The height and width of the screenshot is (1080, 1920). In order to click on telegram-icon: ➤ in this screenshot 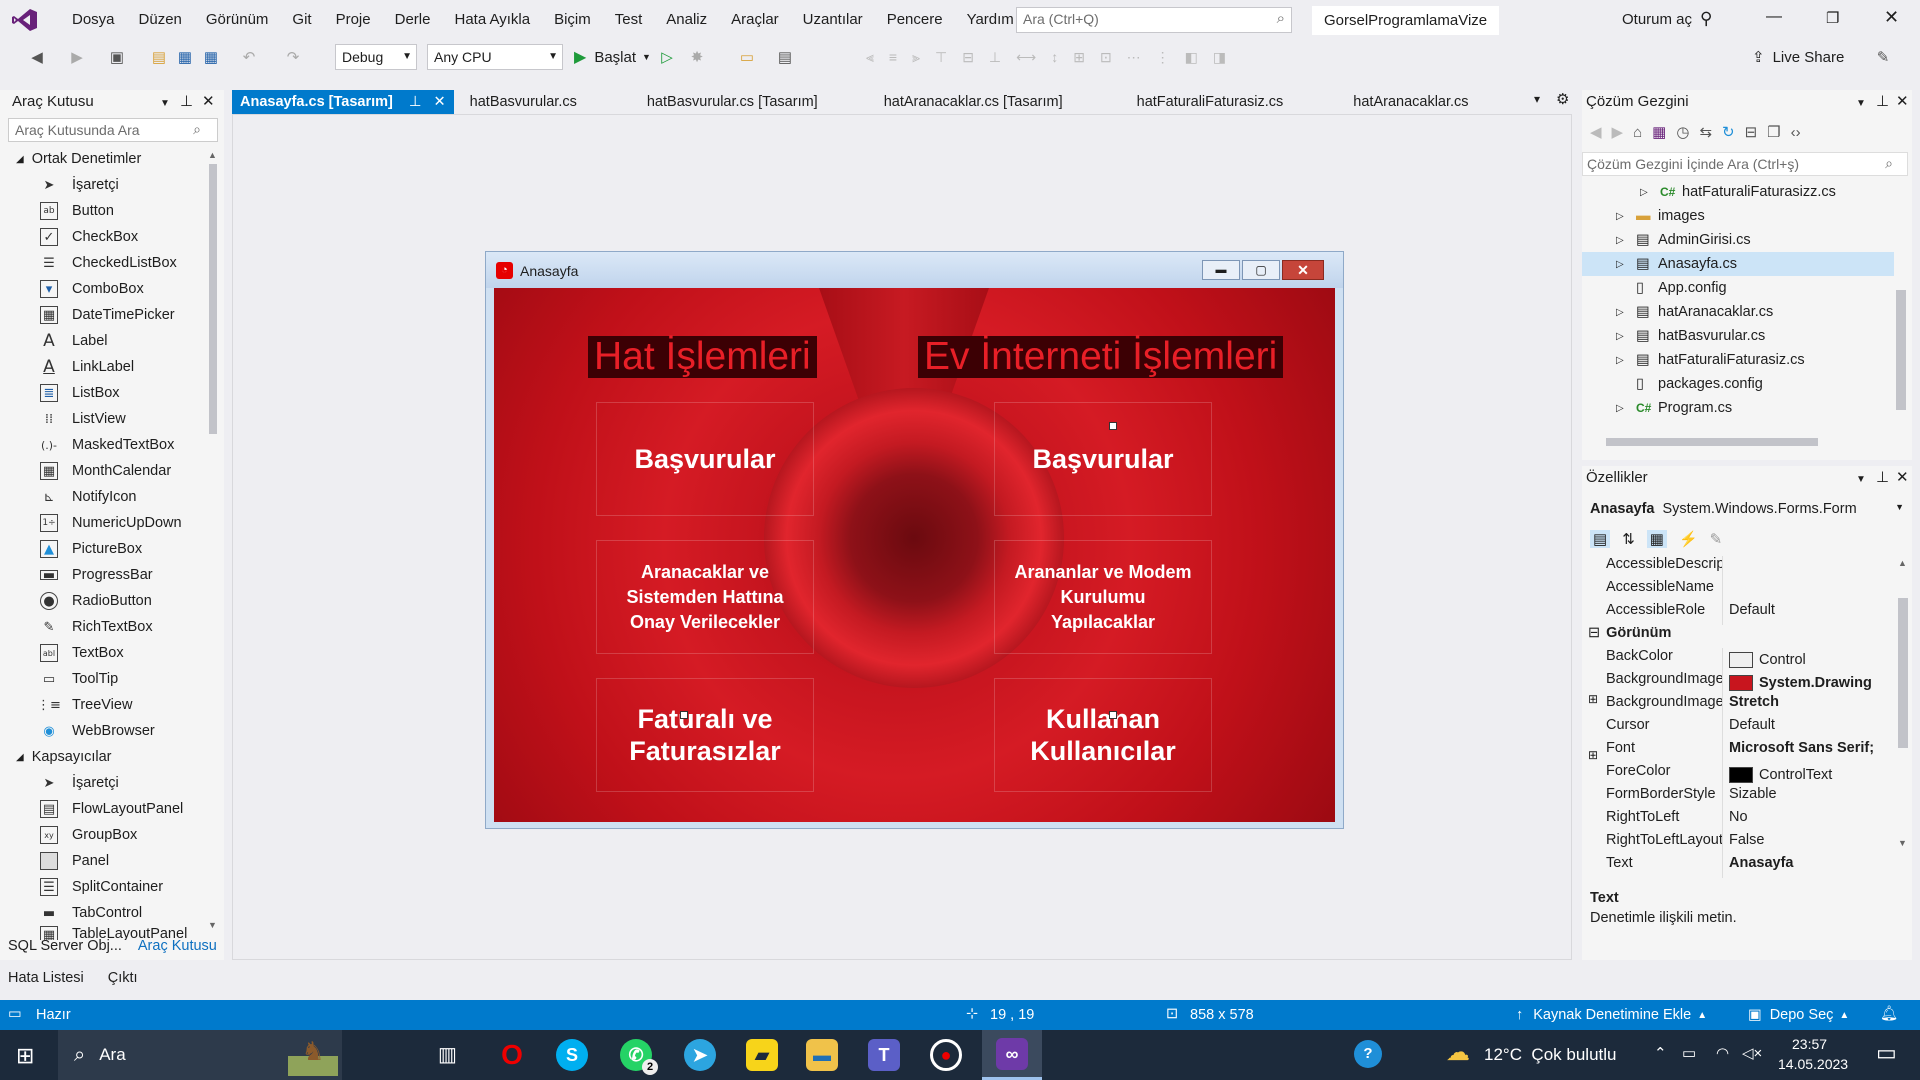, I will do `click(700, 1055)`.